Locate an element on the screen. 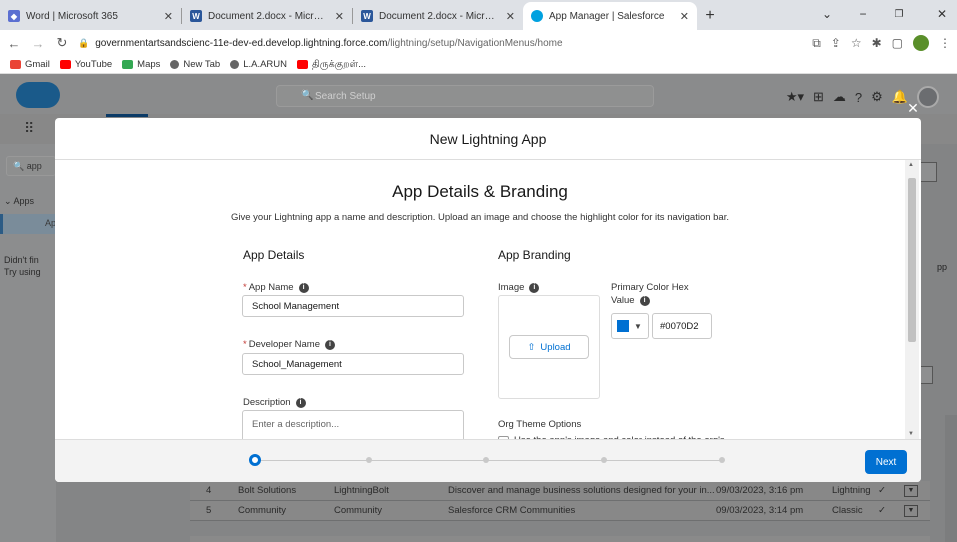 The image size is (957, 542). gmail-icon is located at coordinates (15, 64).